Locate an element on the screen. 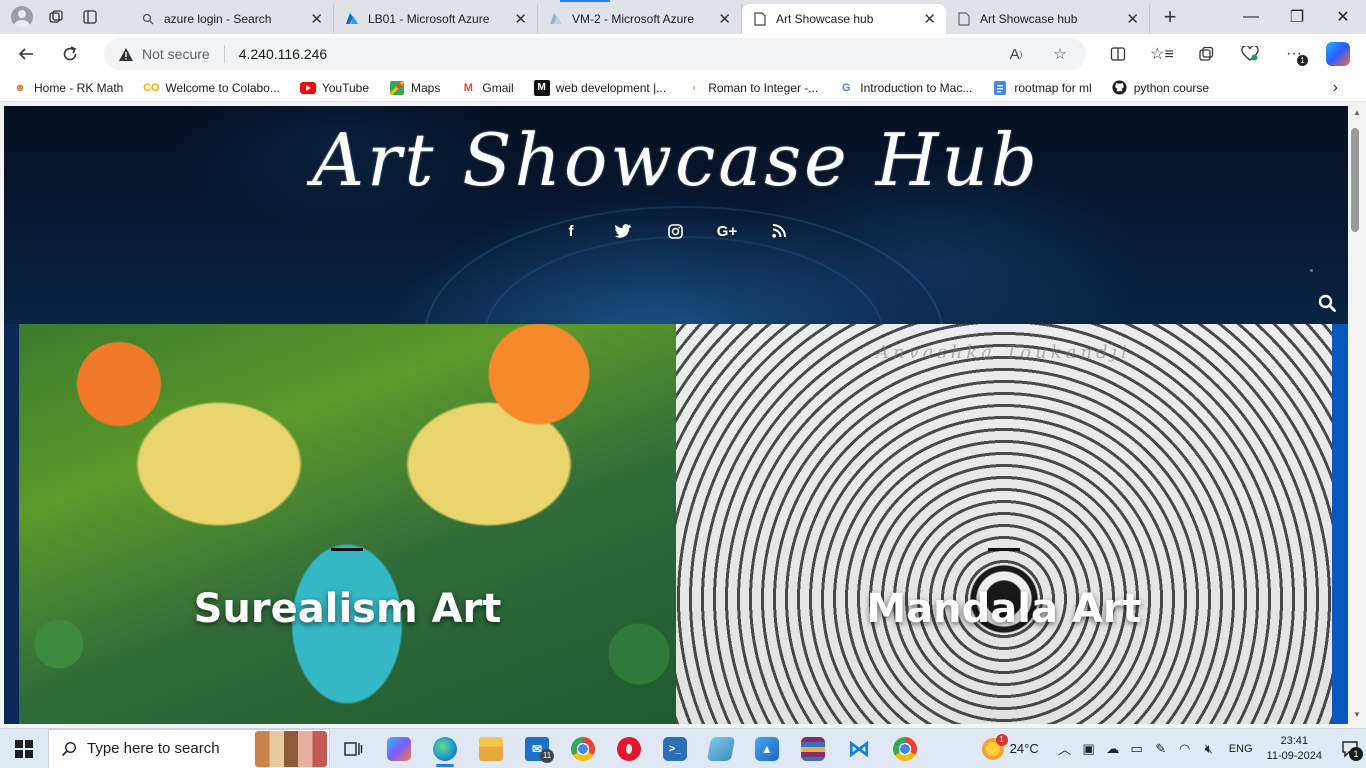  taskbar-powershell: >_ is located at coordinates (675, 748).